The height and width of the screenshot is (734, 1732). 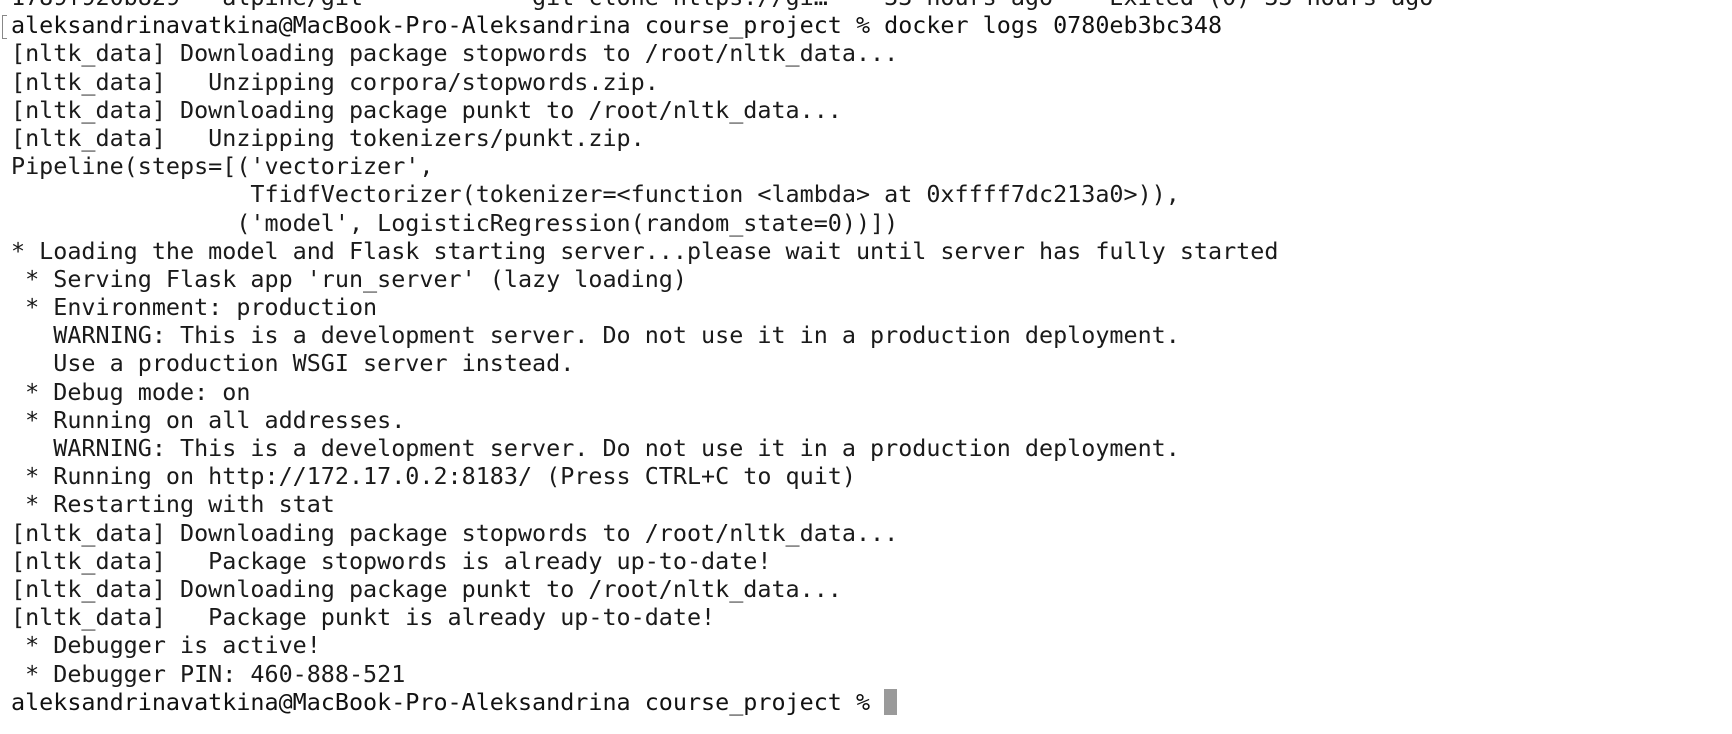 What do you see at coordinates (208, 673) in the screenshot?
I see `output-line: * Debugger PIN: 460-888-521` at bounding box center [208, 673].